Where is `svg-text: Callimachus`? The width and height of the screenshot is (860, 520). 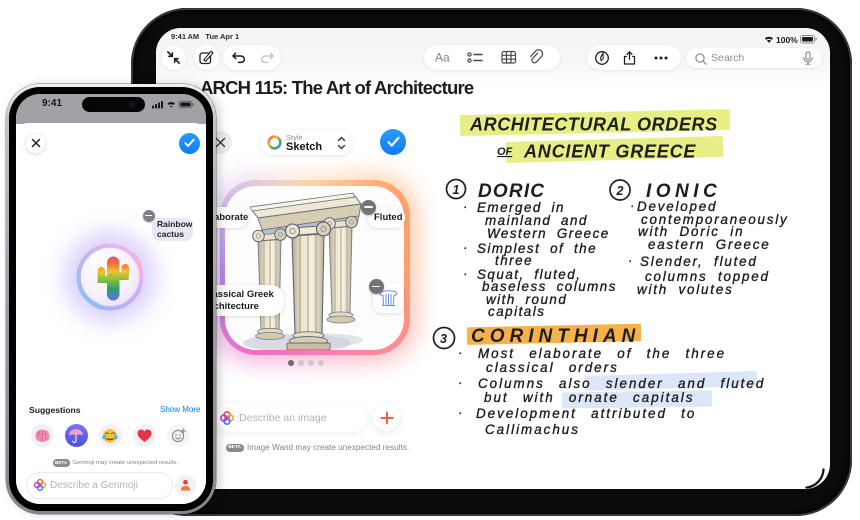 svg-text: Callimachus is located at coordinates (532, 429).